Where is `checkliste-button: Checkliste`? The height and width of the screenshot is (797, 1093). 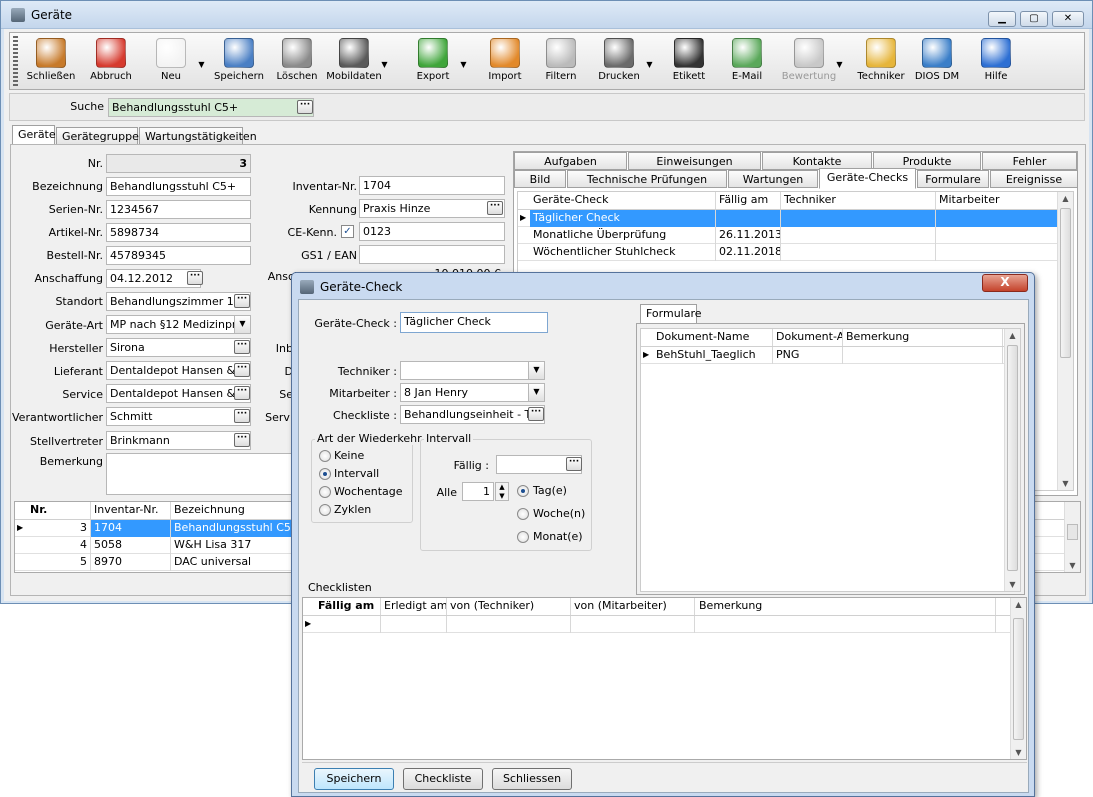
checkliste-button: Checkliste is located at coordinates (443, 779).